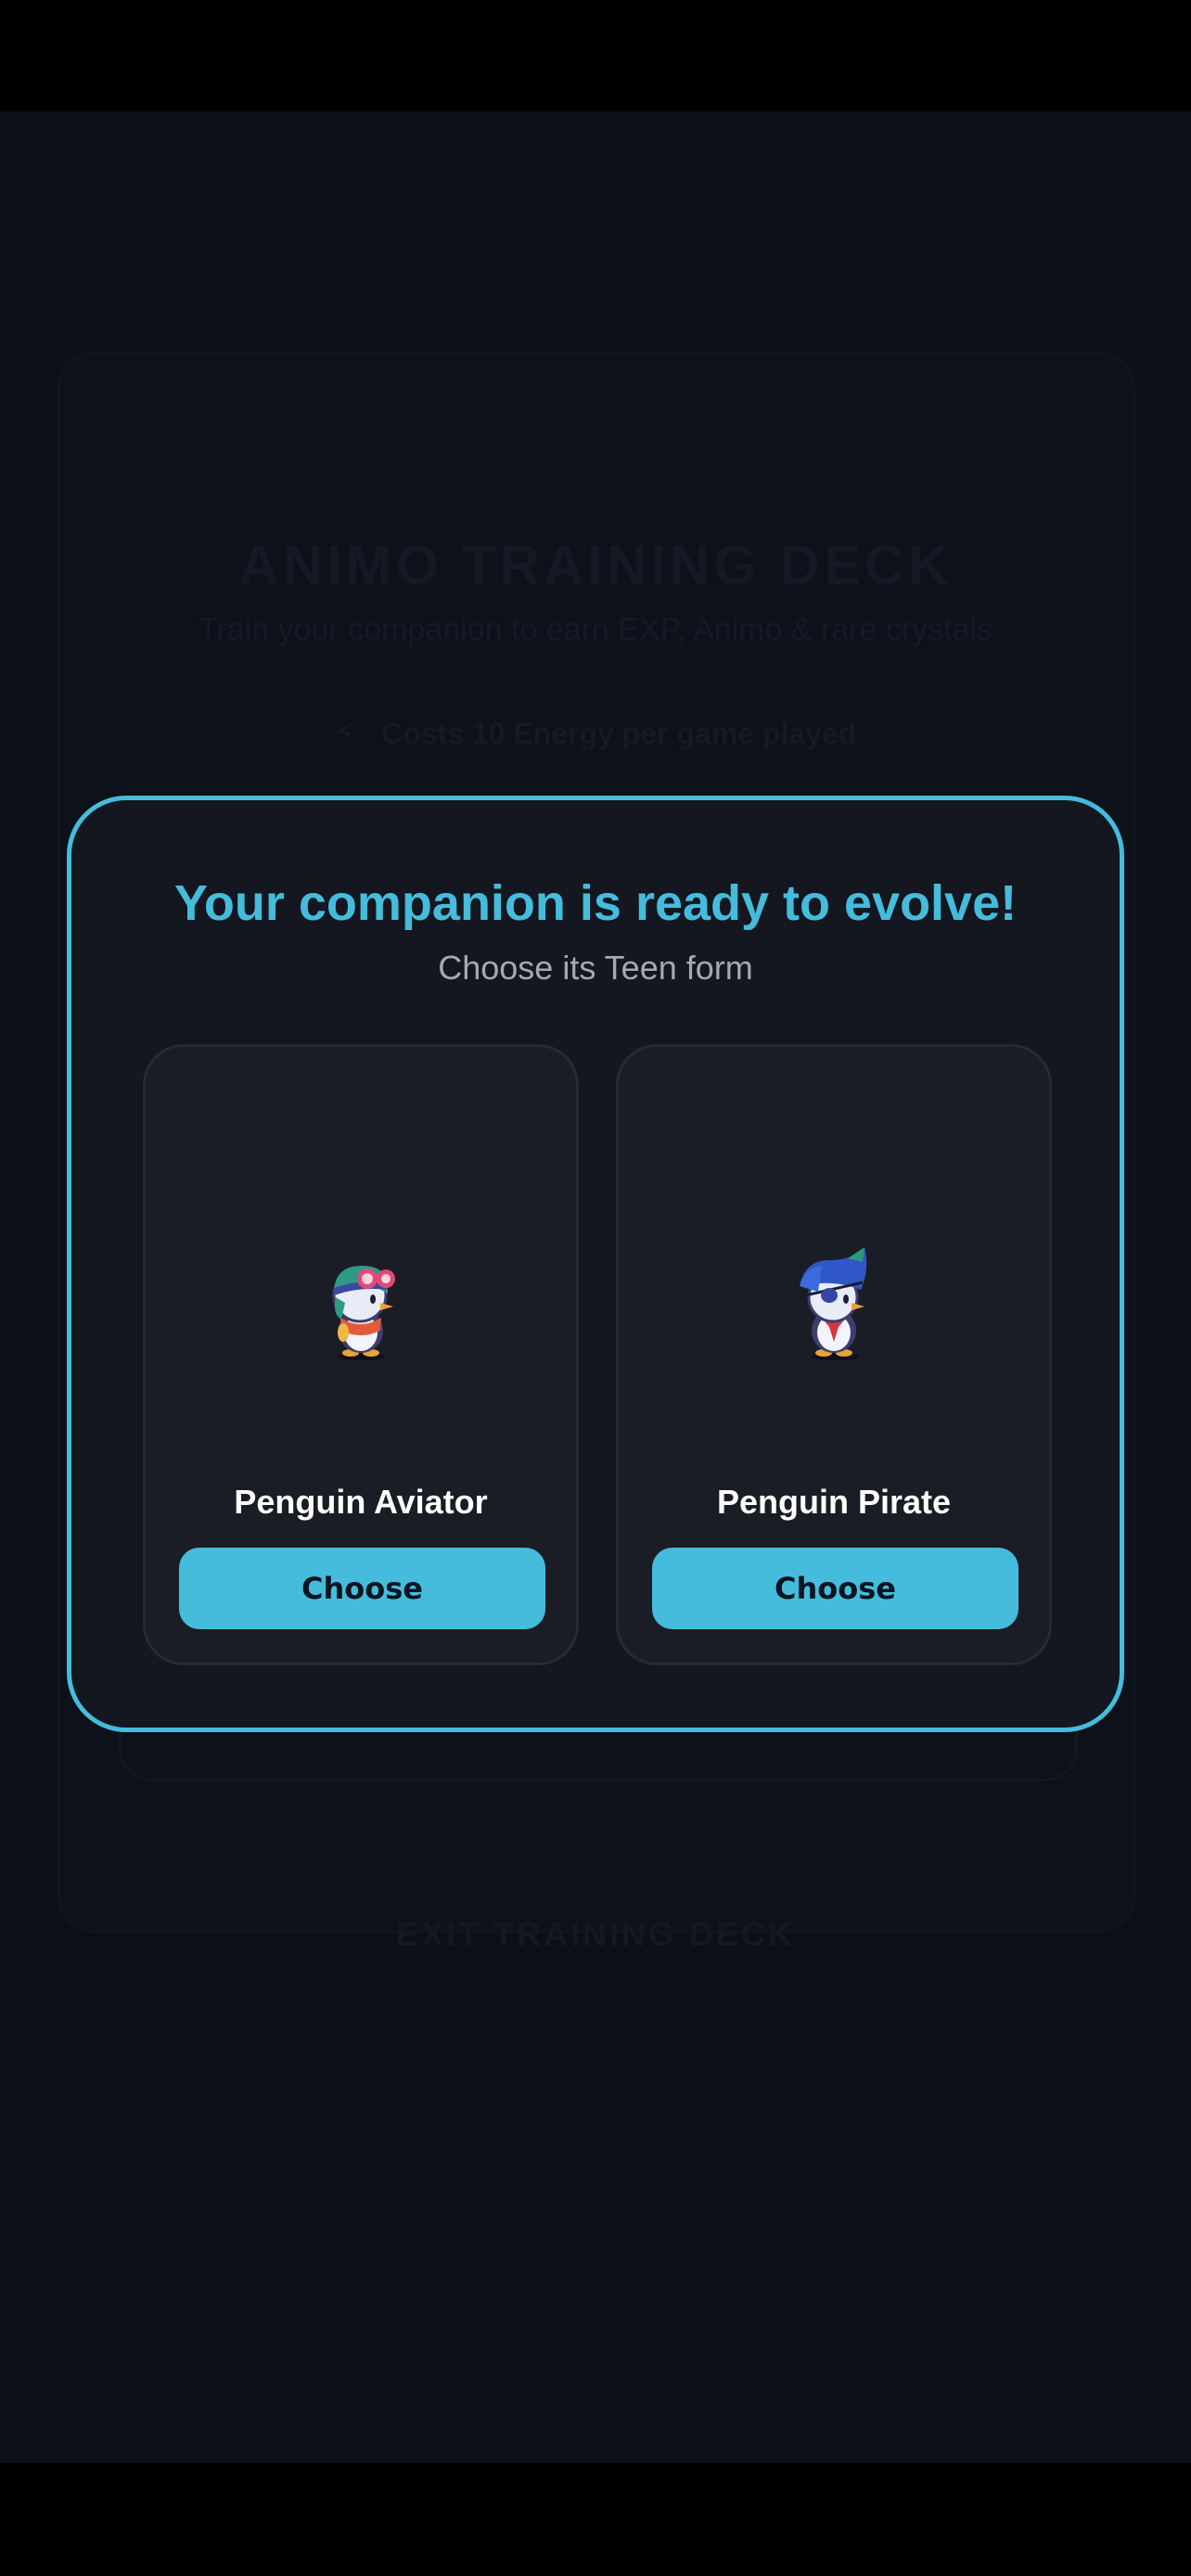 This screenshot has height=2576, width=1191. I want to click on evolution-option-aviator: Penguin Aviator Choose, so click(361, 1354).